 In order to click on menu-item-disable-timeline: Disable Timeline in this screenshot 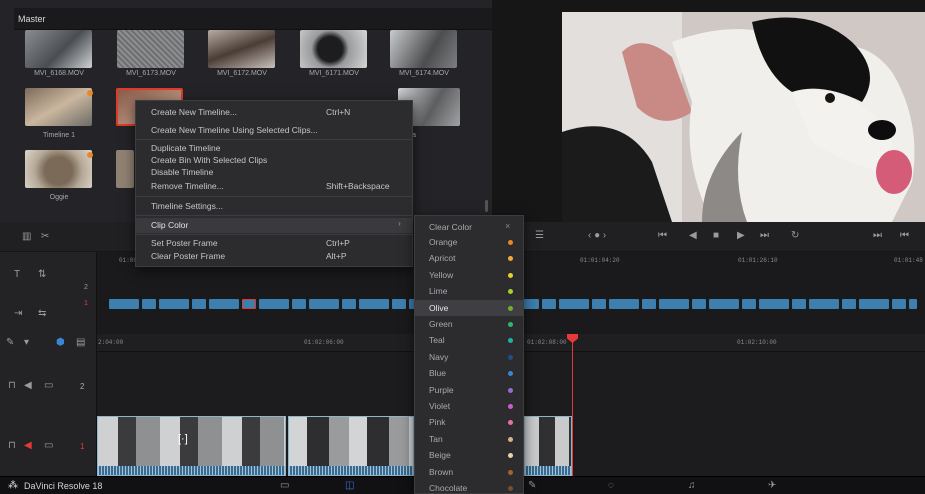, I will do `click(182, 172)`.